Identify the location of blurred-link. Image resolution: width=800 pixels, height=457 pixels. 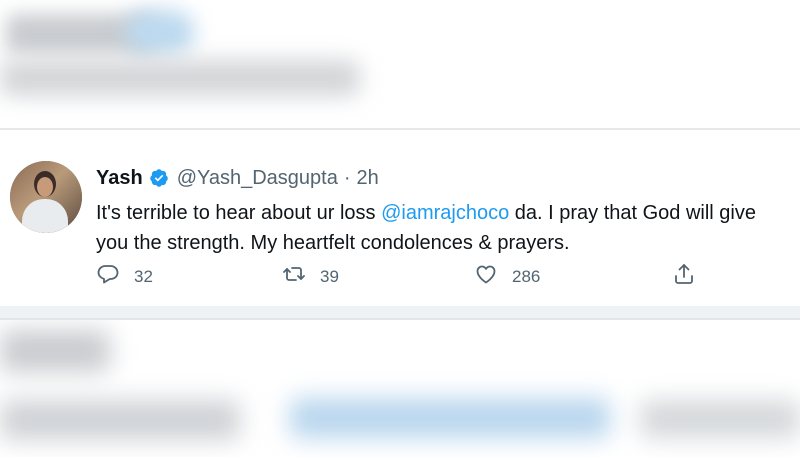
(450, 418).